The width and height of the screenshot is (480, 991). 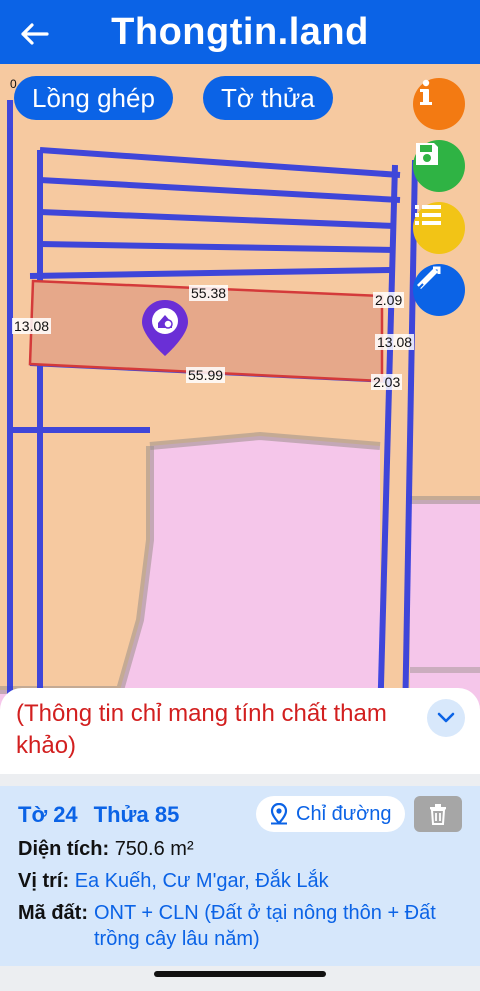 I want to click on area-value: 750.6 m², so click(x=154, y=849).